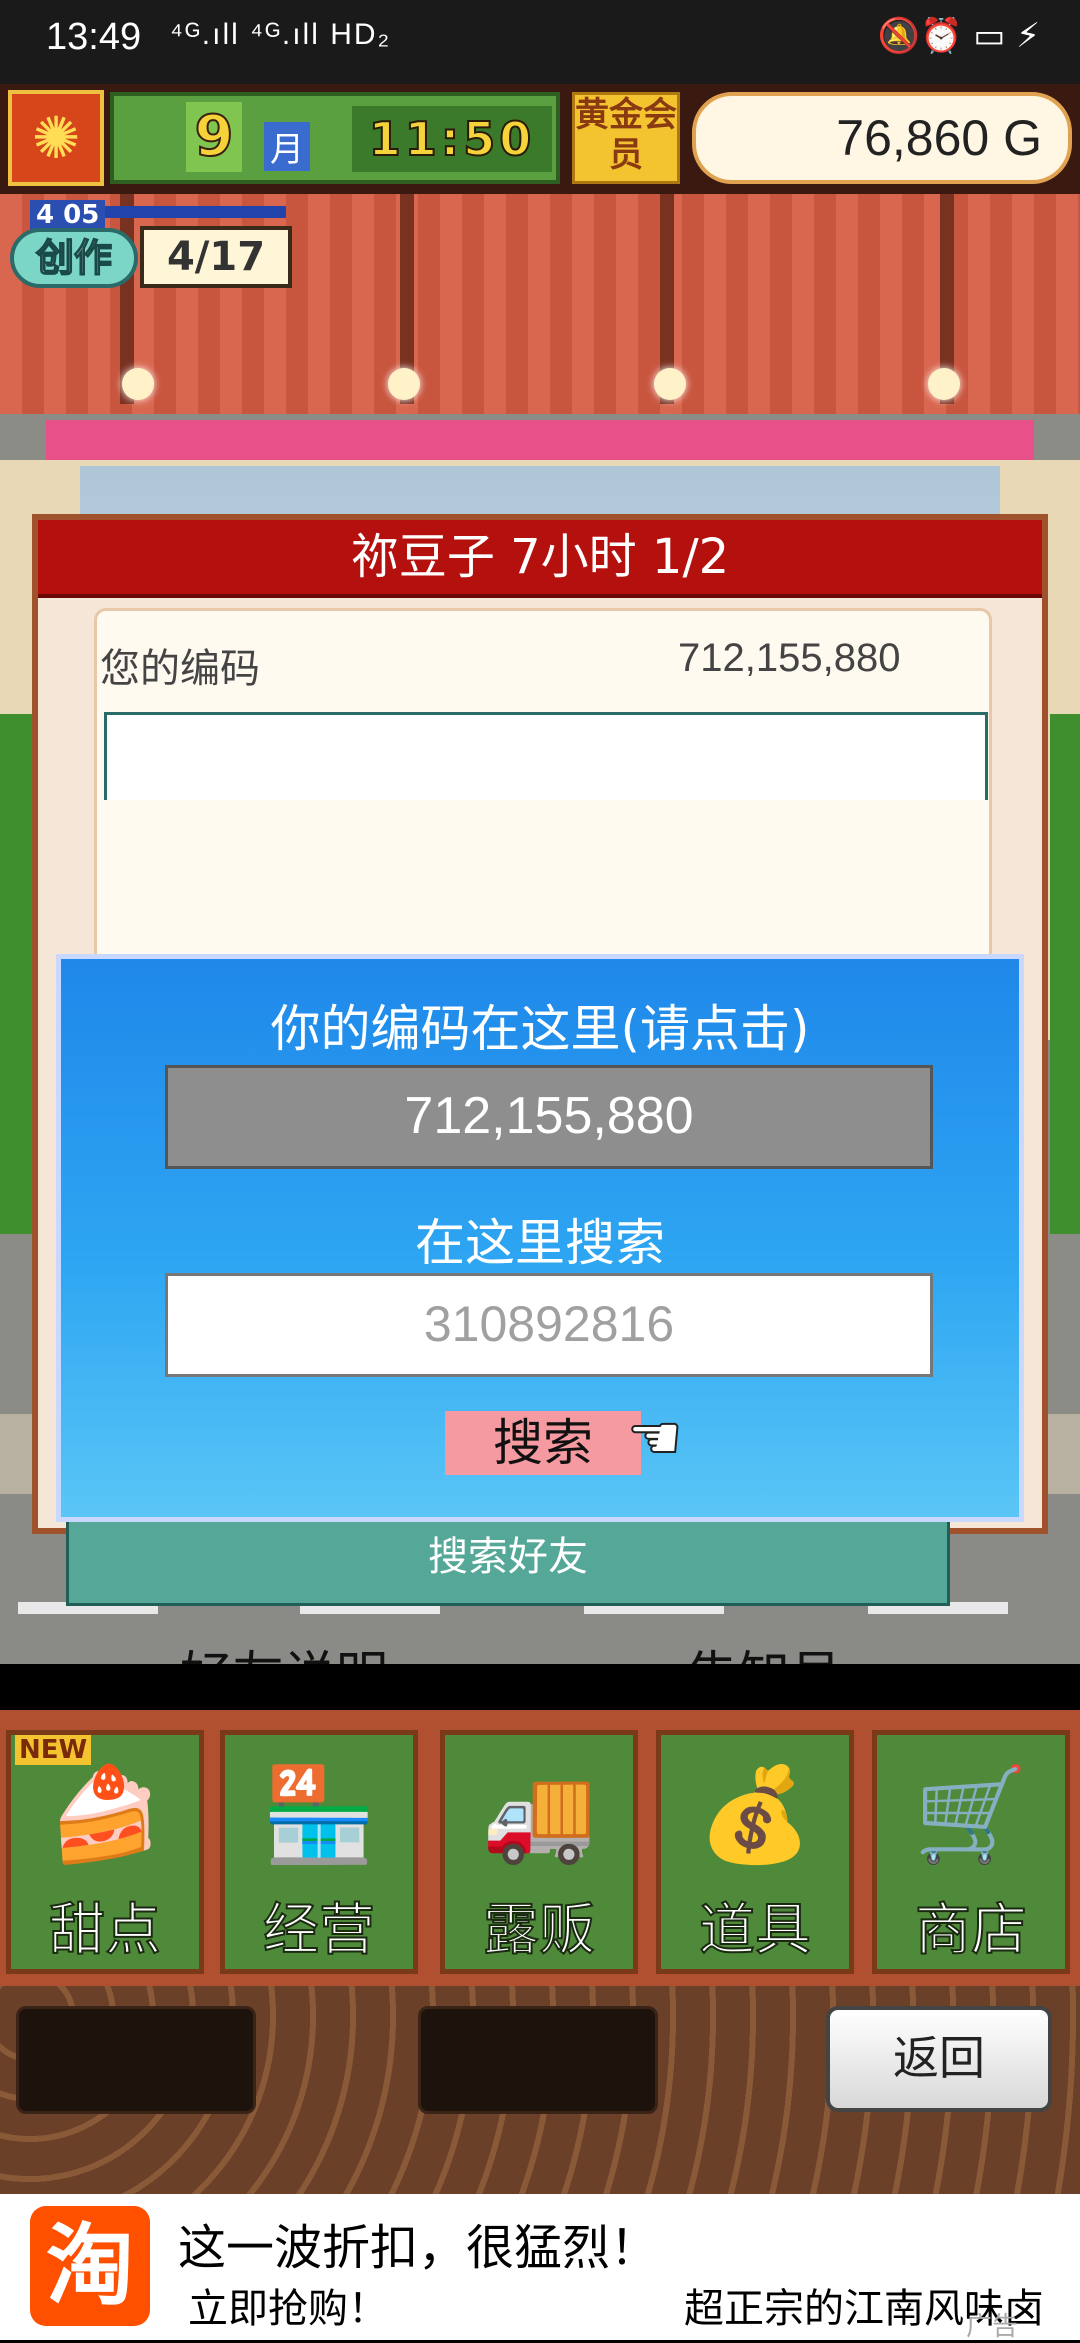  I want to click on ad-cta: 立即抢购！, so click(288, 2309).